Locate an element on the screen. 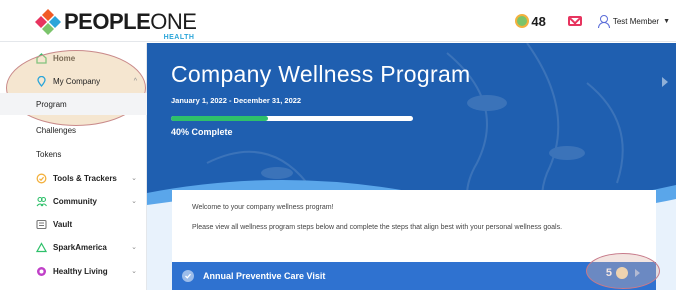 Image resolution: width=676 pixels, height=290 pixels. hero-next-arrow-icon is located at coordinates (665, 82).